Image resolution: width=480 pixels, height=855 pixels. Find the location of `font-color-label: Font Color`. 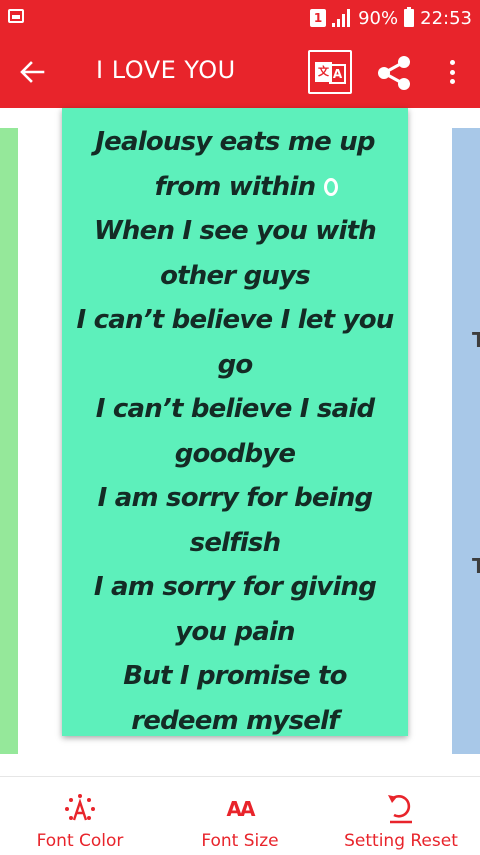

font-color-label: Font Color is located at coordinates (80, 841).